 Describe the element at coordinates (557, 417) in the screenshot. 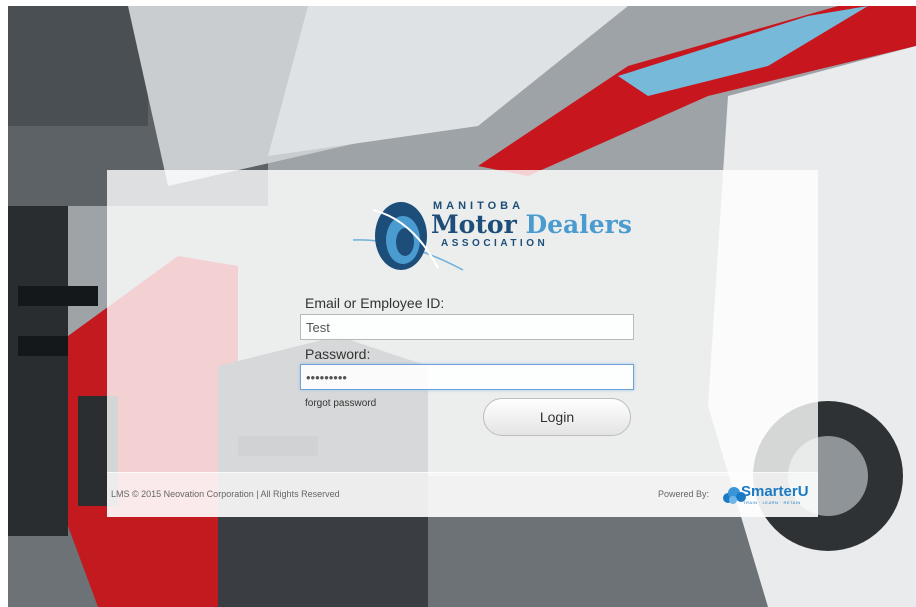

I see `login-button: Login` at that location.